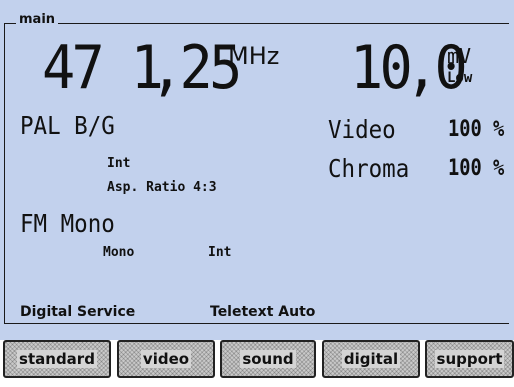  What do you see at coordinates (459, 56) in the screenshot?
I see `level-unit: mV` at bounding box center [459, 56].